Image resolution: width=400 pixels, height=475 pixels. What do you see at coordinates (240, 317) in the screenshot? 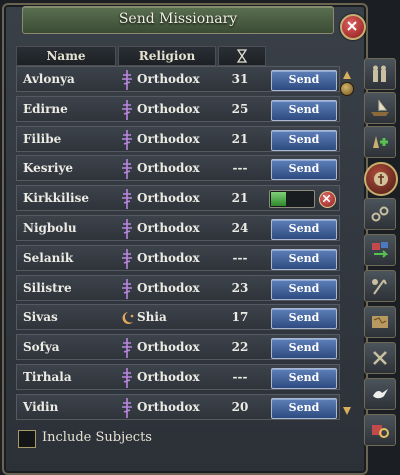
I see `conversion-time: 17` at bounding box center [240, 317].